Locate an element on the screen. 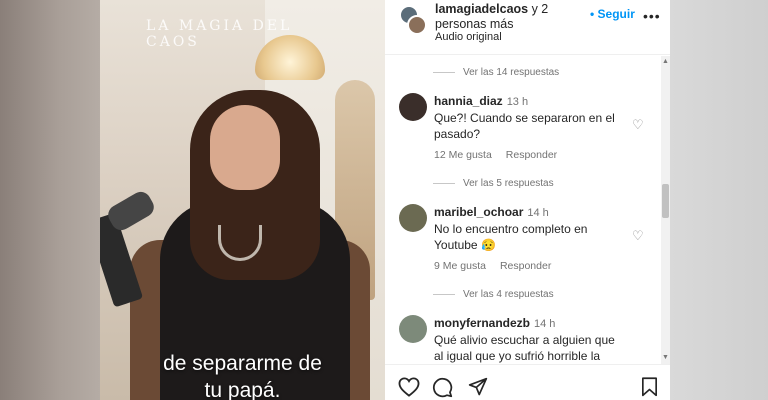 This screenshot has width=768, height=400. comment-time: 13 h is located at coordinates (517, 102).